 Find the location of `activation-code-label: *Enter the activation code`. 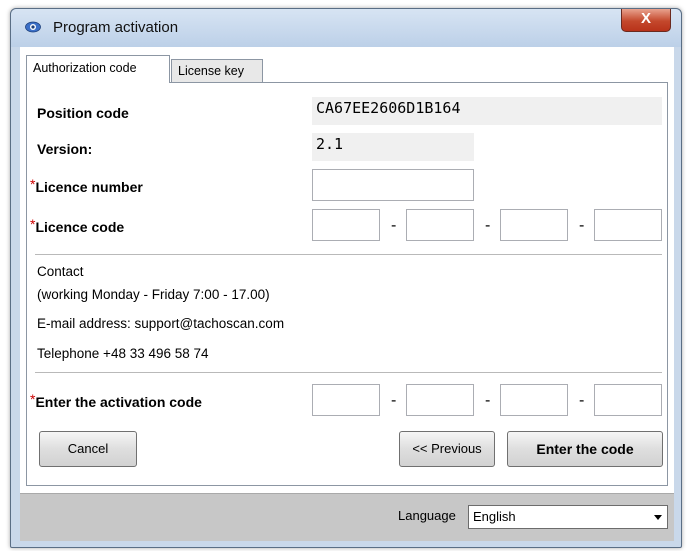

activation-code-label: *Enter the activation code is located at coordinates (116, 400).